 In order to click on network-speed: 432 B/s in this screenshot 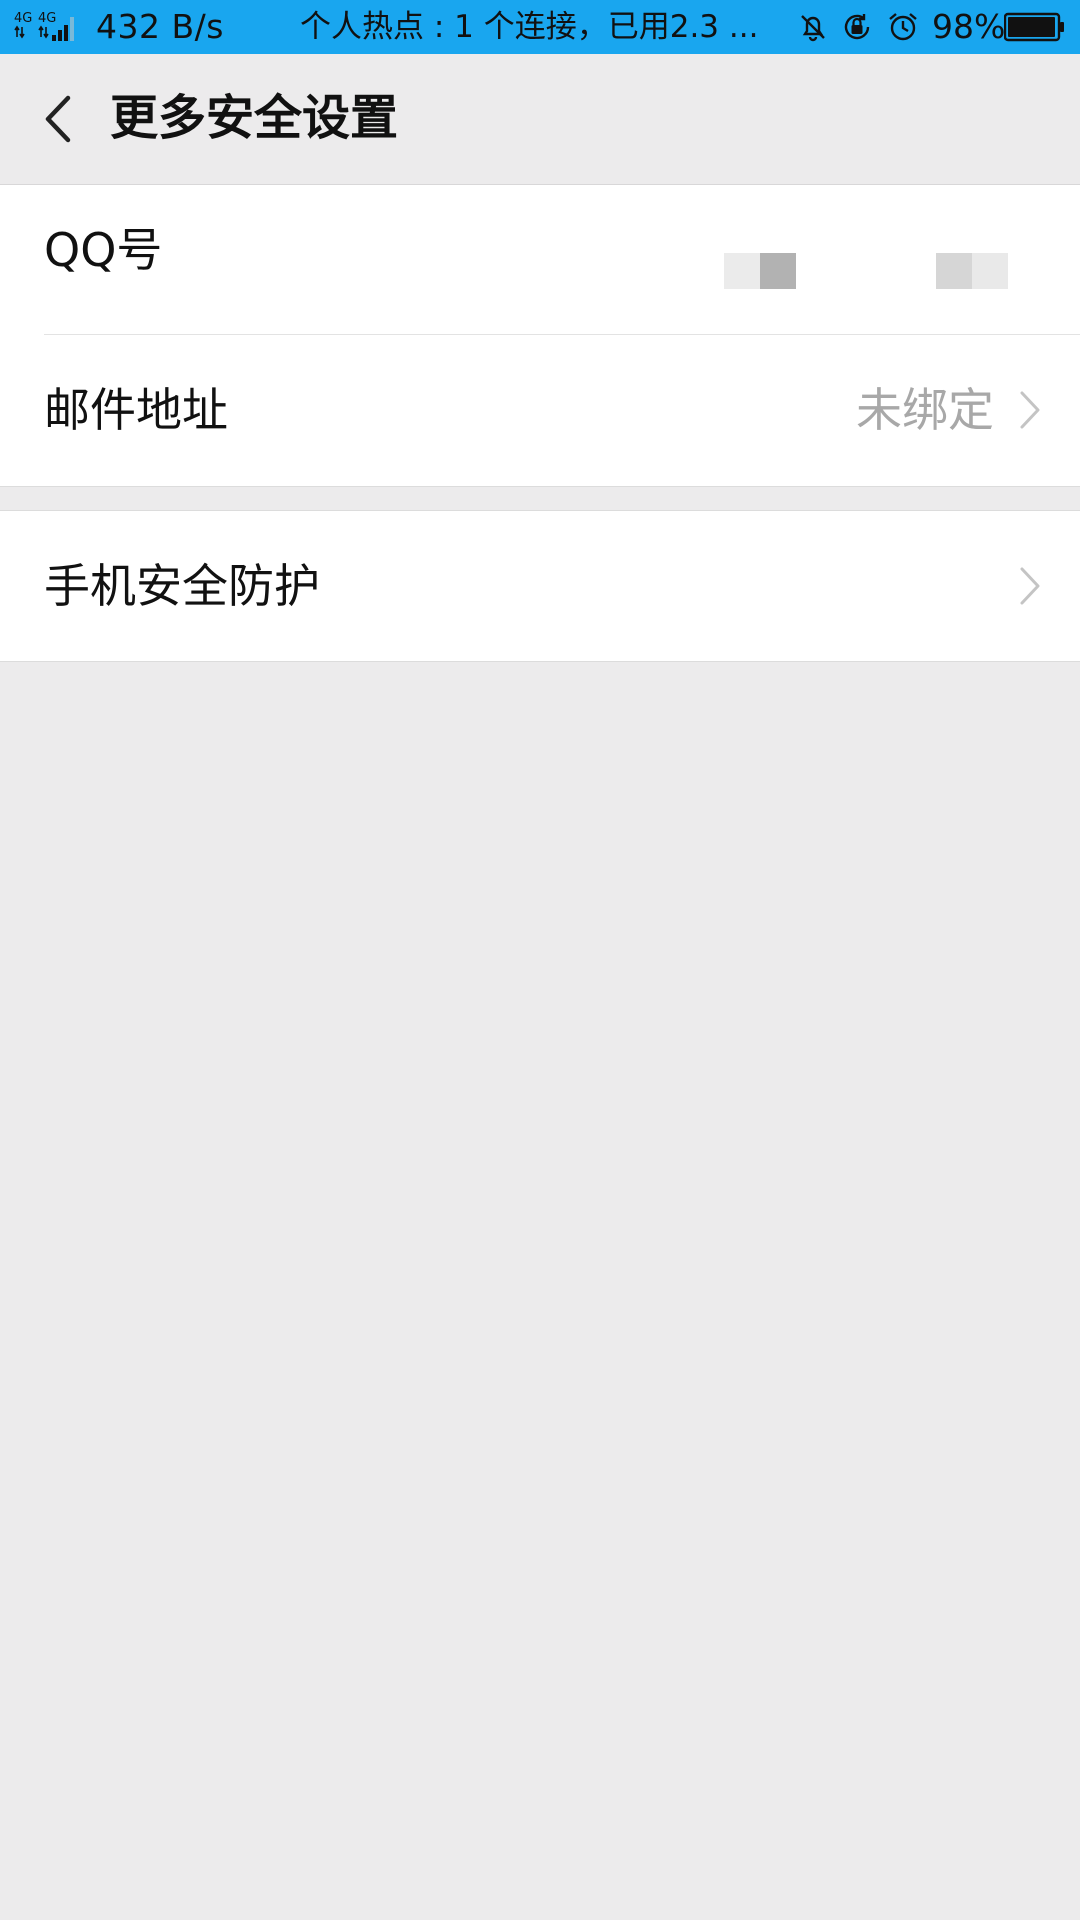, I will do `click(160, 26)`.